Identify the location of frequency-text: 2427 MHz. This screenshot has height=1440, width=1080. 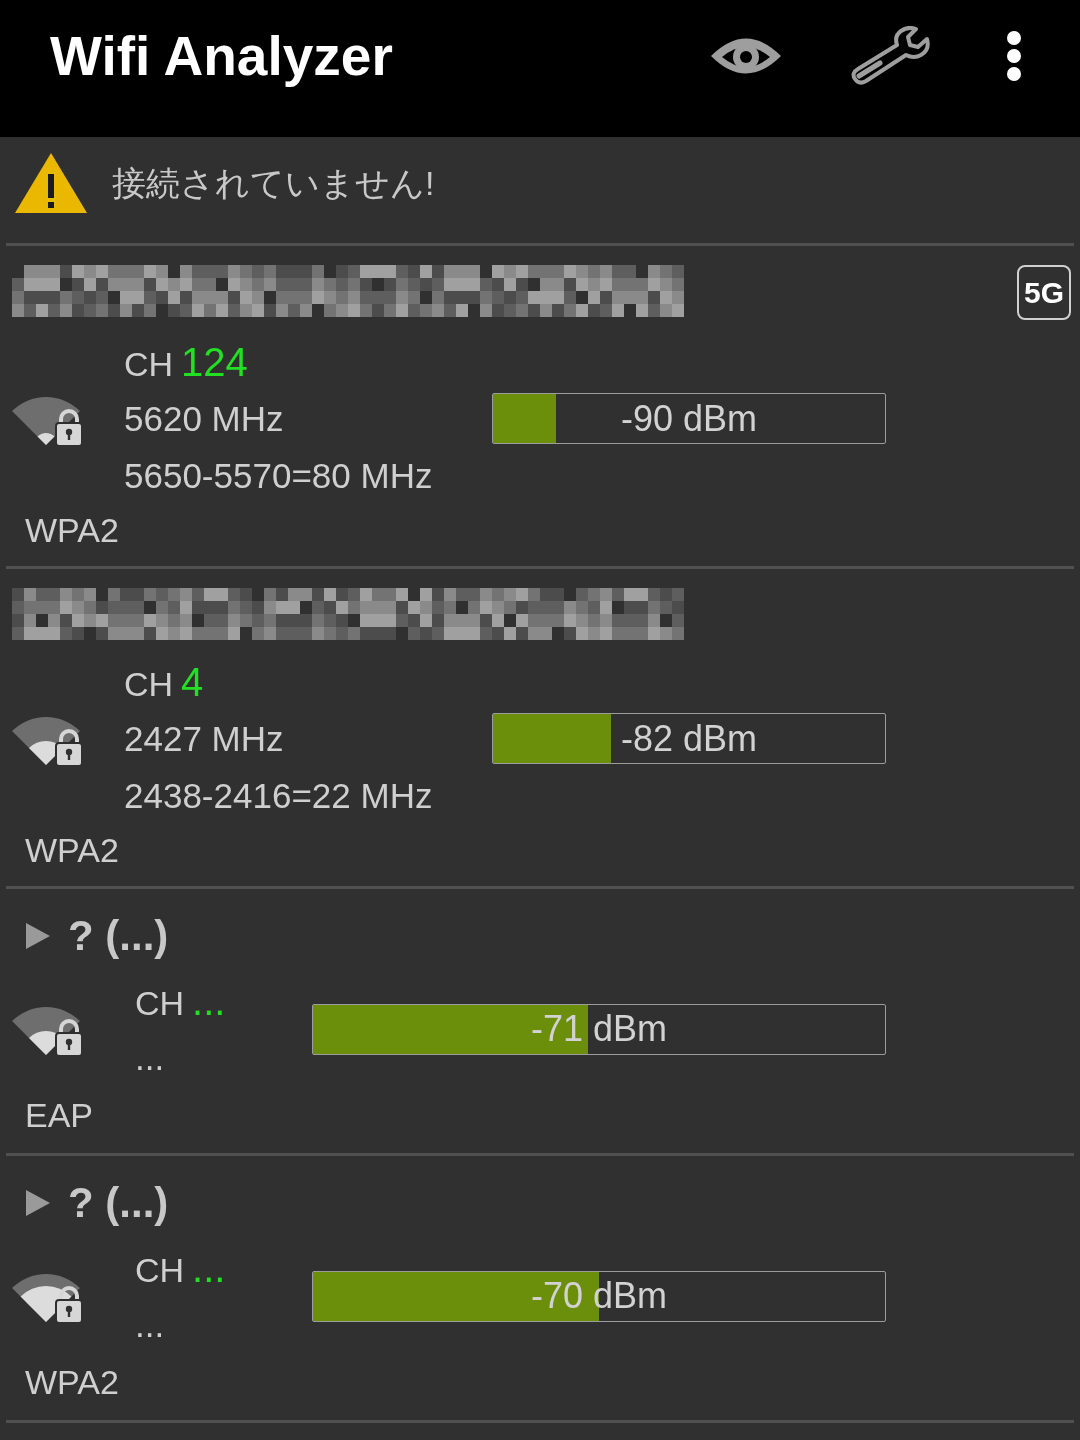
(204, 738).